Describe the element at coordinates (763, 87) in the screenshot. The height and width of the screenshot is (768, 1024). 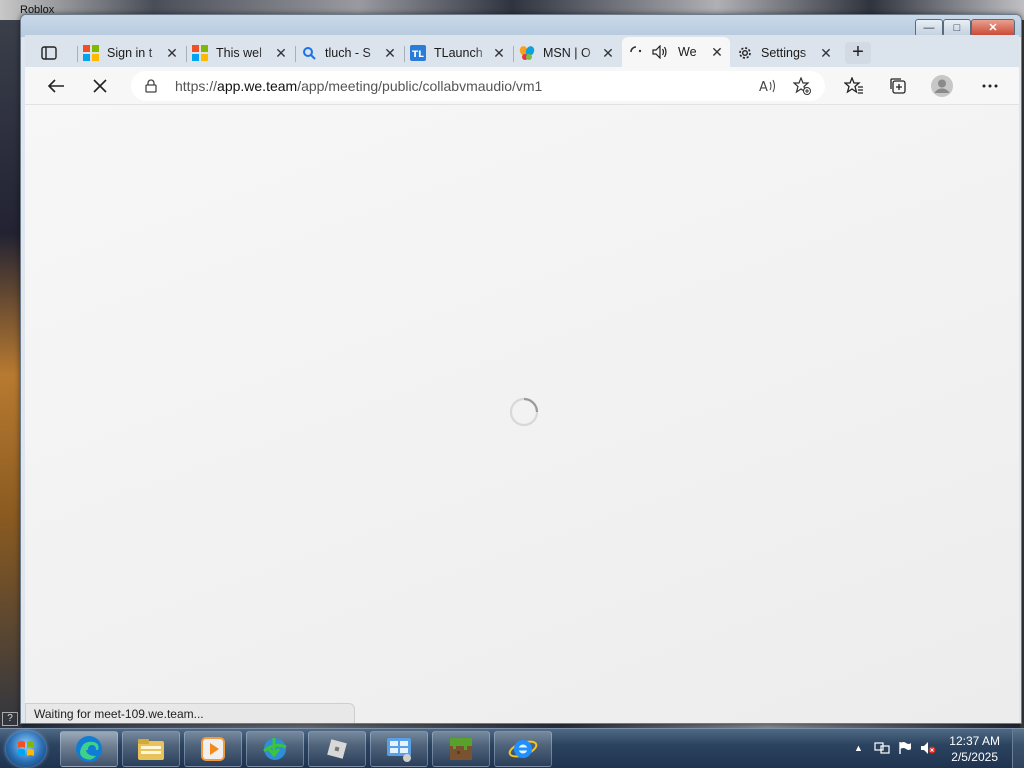
I see `svg-text: A` at that location.